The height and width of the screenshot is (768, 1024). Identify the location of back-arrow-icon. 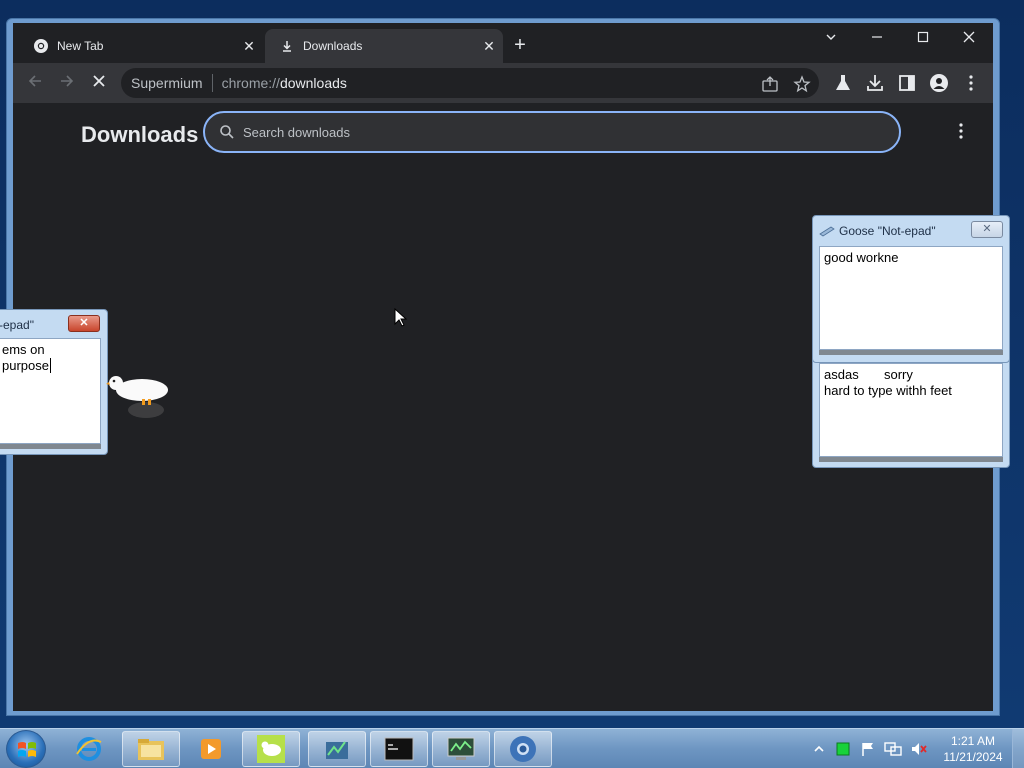
(34, 81).